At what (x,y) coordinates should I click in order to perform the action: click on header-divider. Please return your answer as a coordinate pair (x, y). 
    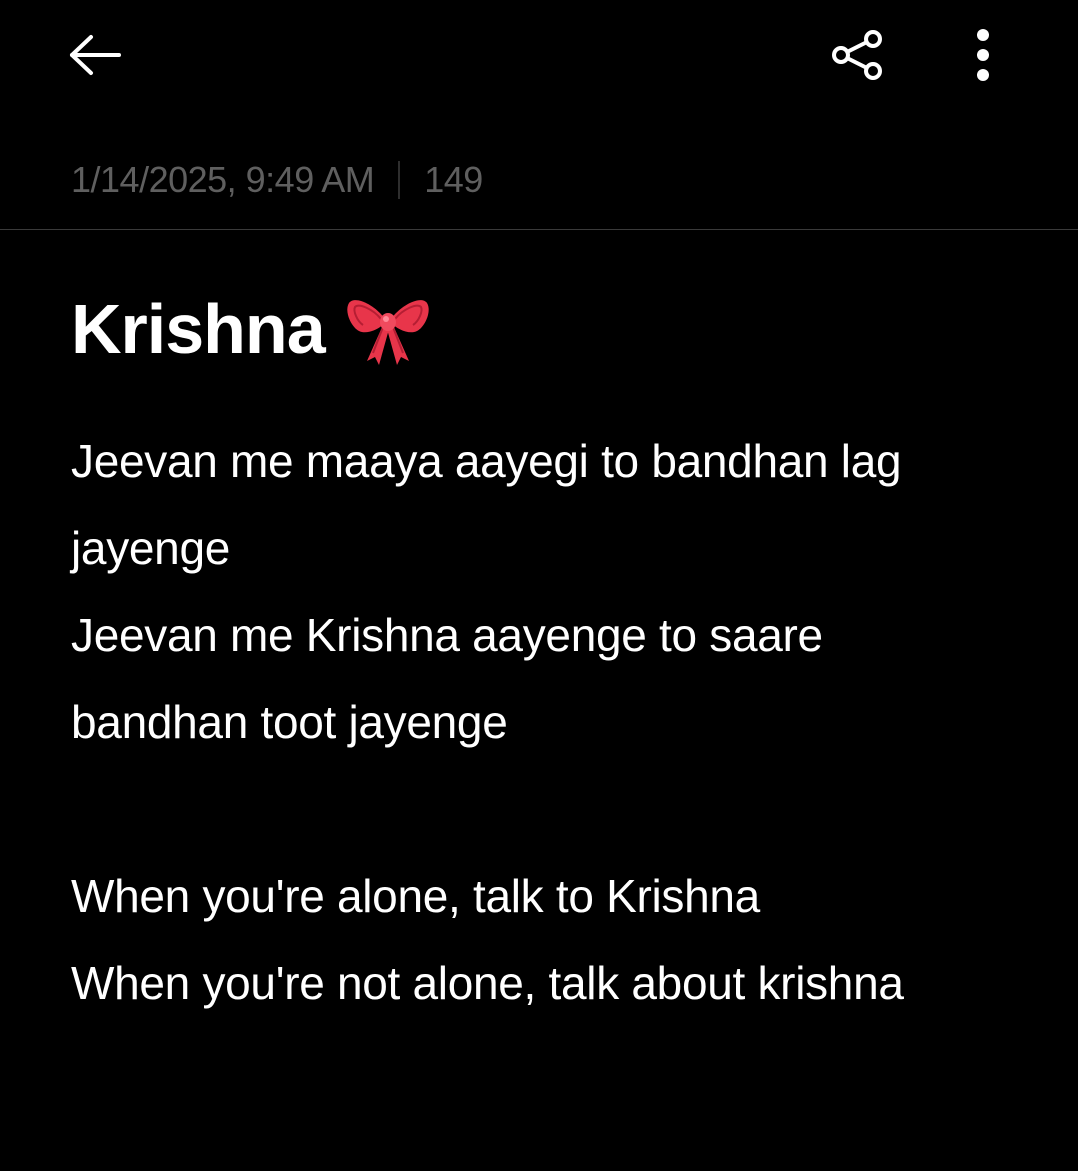
    Looking at the image, I should click on (539, 229).